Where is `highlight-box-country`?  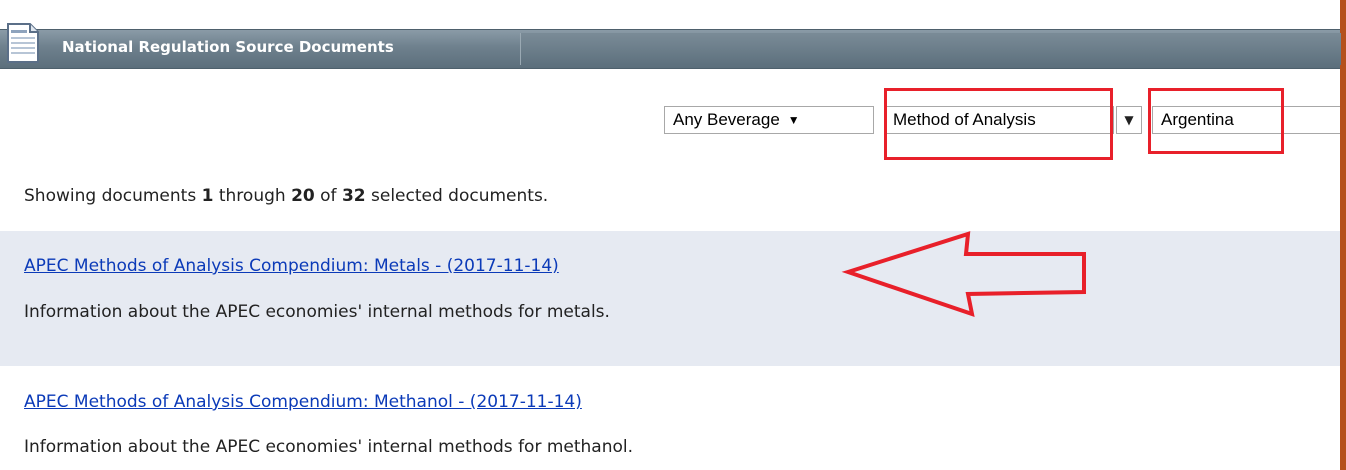 highlight-box-country is located at coordinates (1216, 121).